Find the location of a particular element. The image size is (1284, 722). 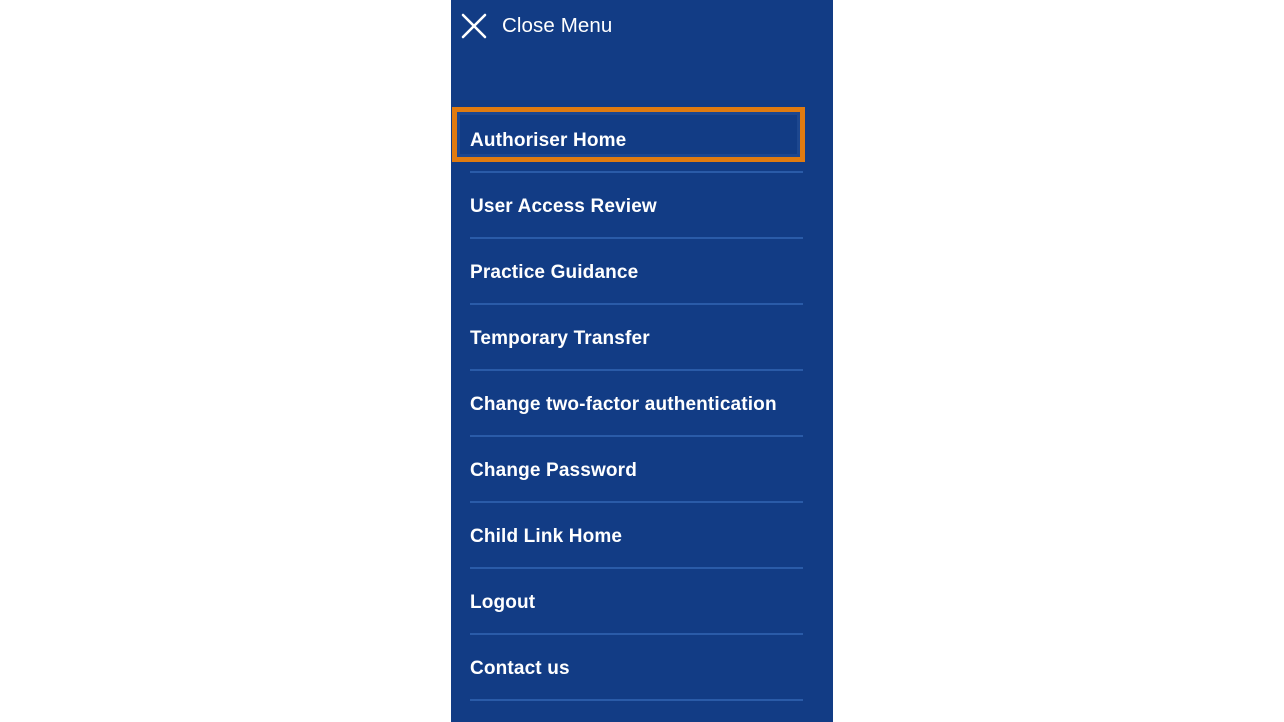

menu-item-user-access-review: User Access Review is located at coordinates (642, 206).